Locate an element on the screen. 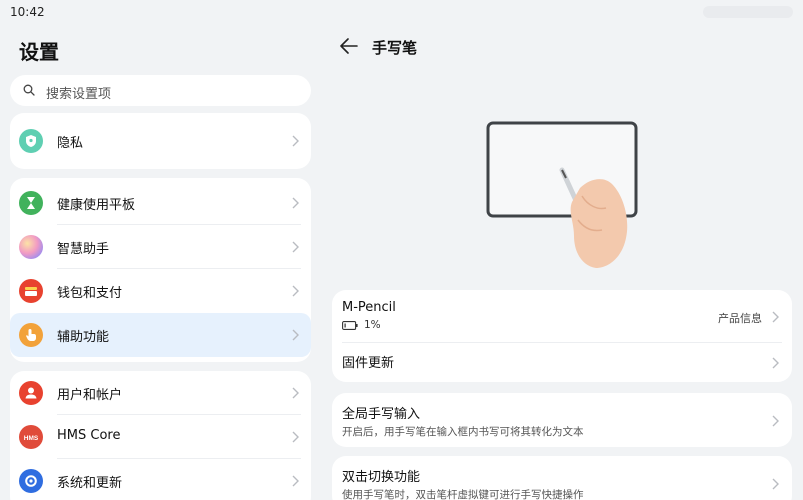 The width and height of the screenshot is (803, 500). global-handwriting-card: 全局手写输入 开启后，用手写笔在输入框内书写可将其转化为文本 is located at coordinates (562, 420).